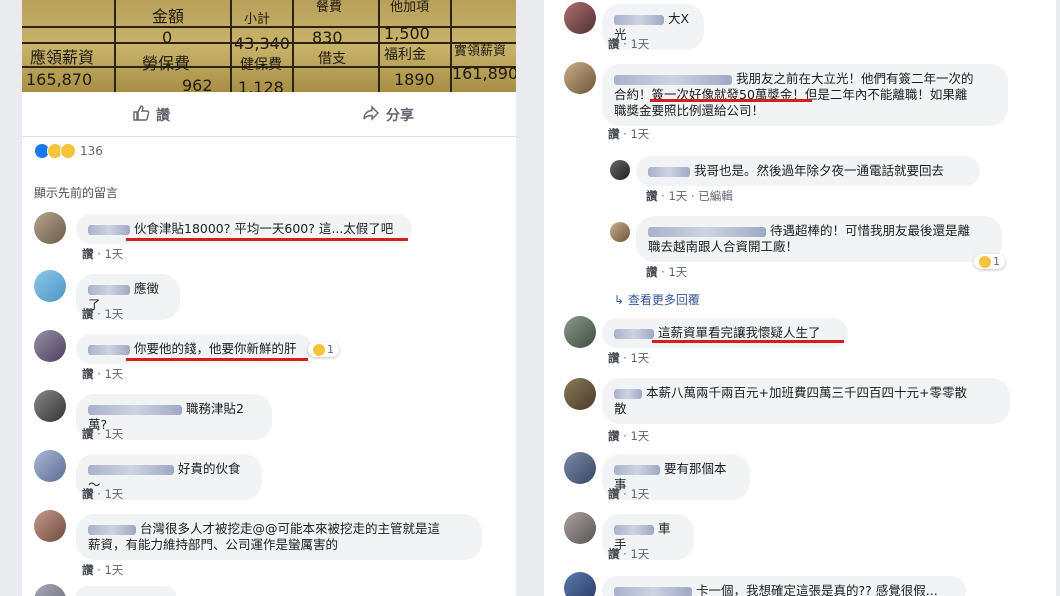 The height and width of the screenshot is (596, 1060). I want to click on reply-bubble: 我哥也是。然後過年除夕夜一通電話就要回去, so click(808, 171).